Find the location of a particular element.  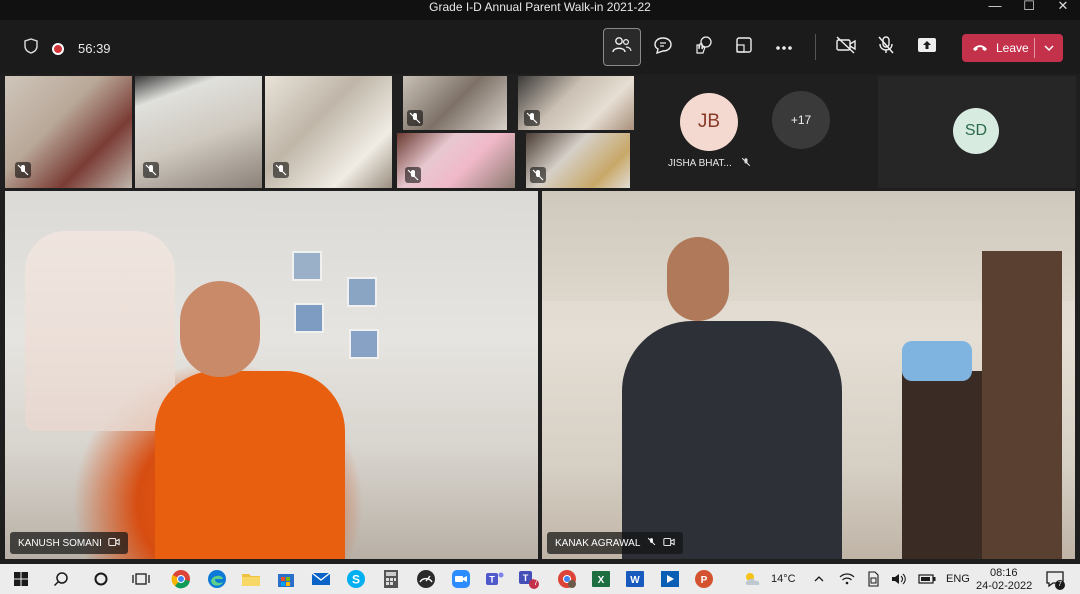

participants-button is located at coordinates (622, 47).